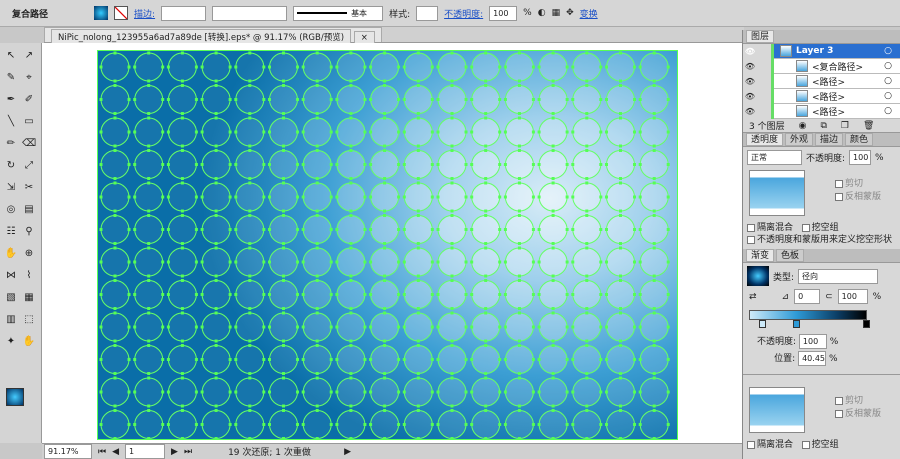 Image resolution: width=900 pixels, height=459 pixels. What do you see at coordinates (825, 445) in the screenshot?
I see `knockout-group-checkbox-2: 挖空组` at bounding box center [825, 445].